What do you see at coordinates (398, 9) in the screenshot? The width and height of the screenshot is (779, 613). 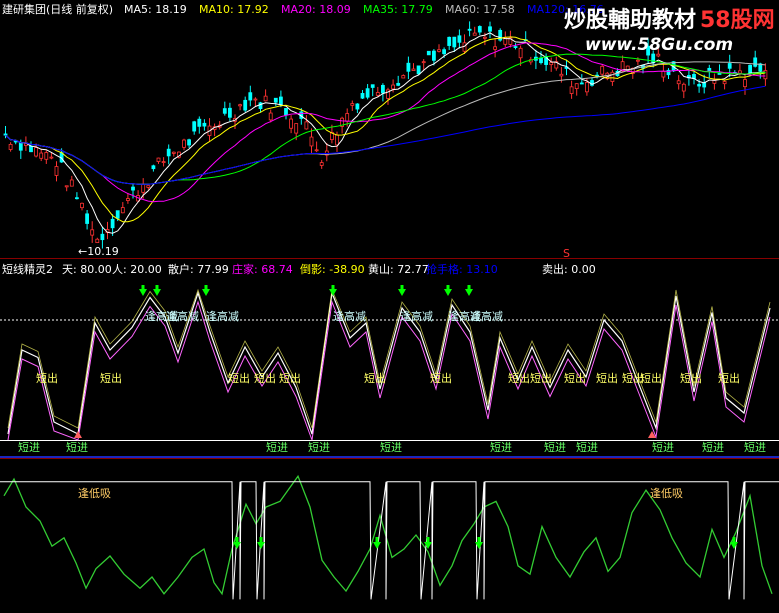 I see `legend-item: MA35: 17.79` at bounding box center [398, 9].